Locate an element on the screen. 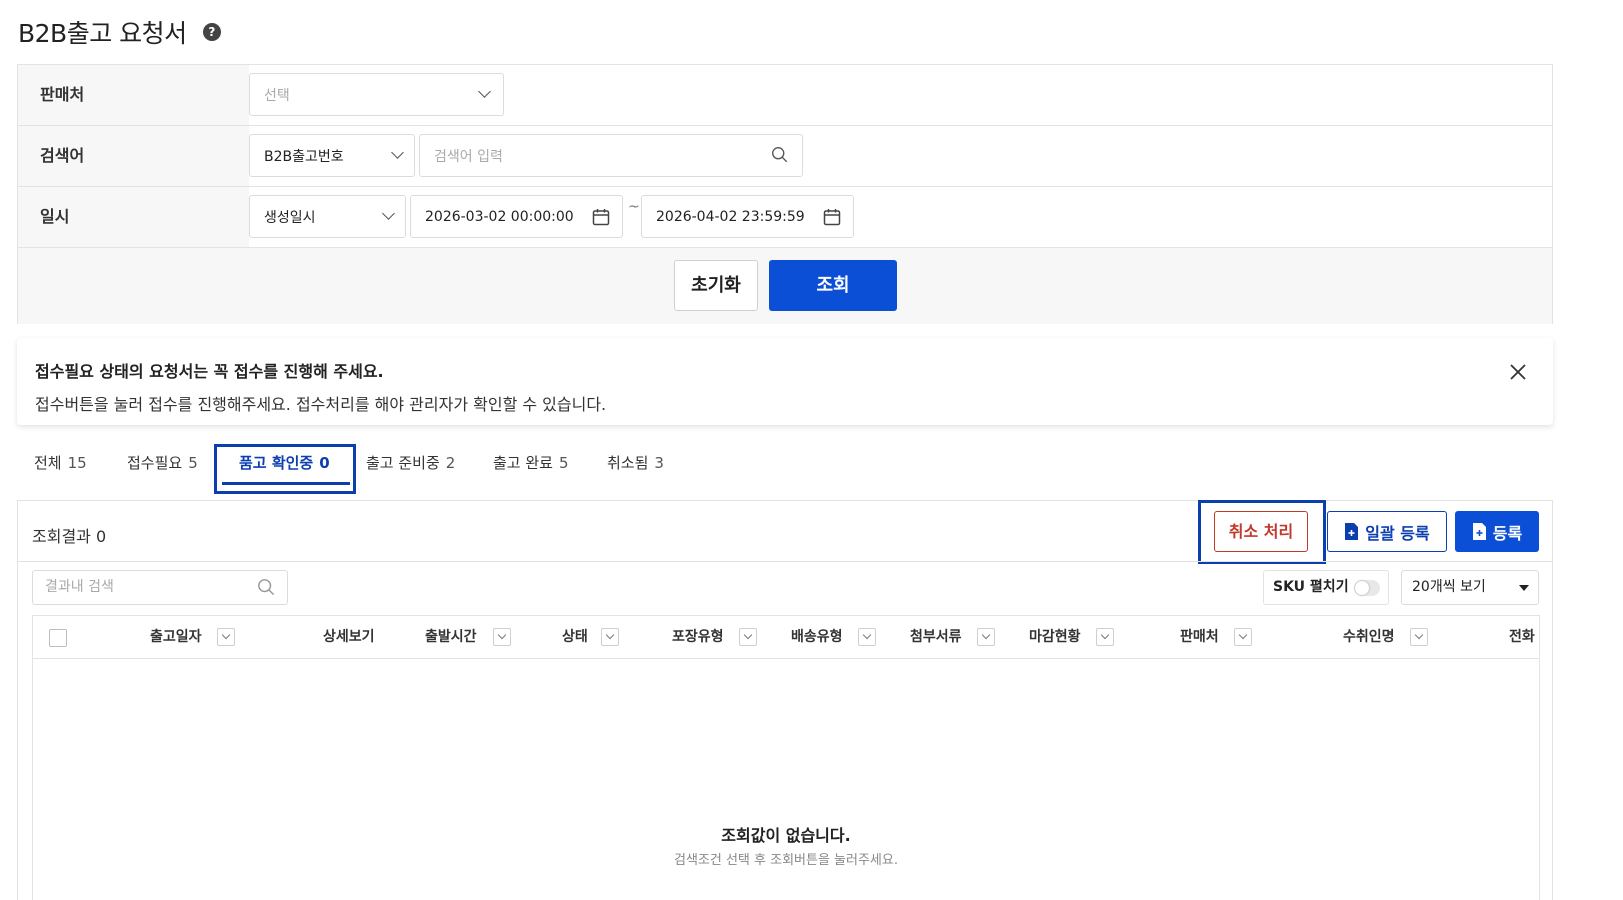 This screenshot has width=1623, height=900. tab-needs-receipt: 접수필요 5 is located at coordinates (162, 464).